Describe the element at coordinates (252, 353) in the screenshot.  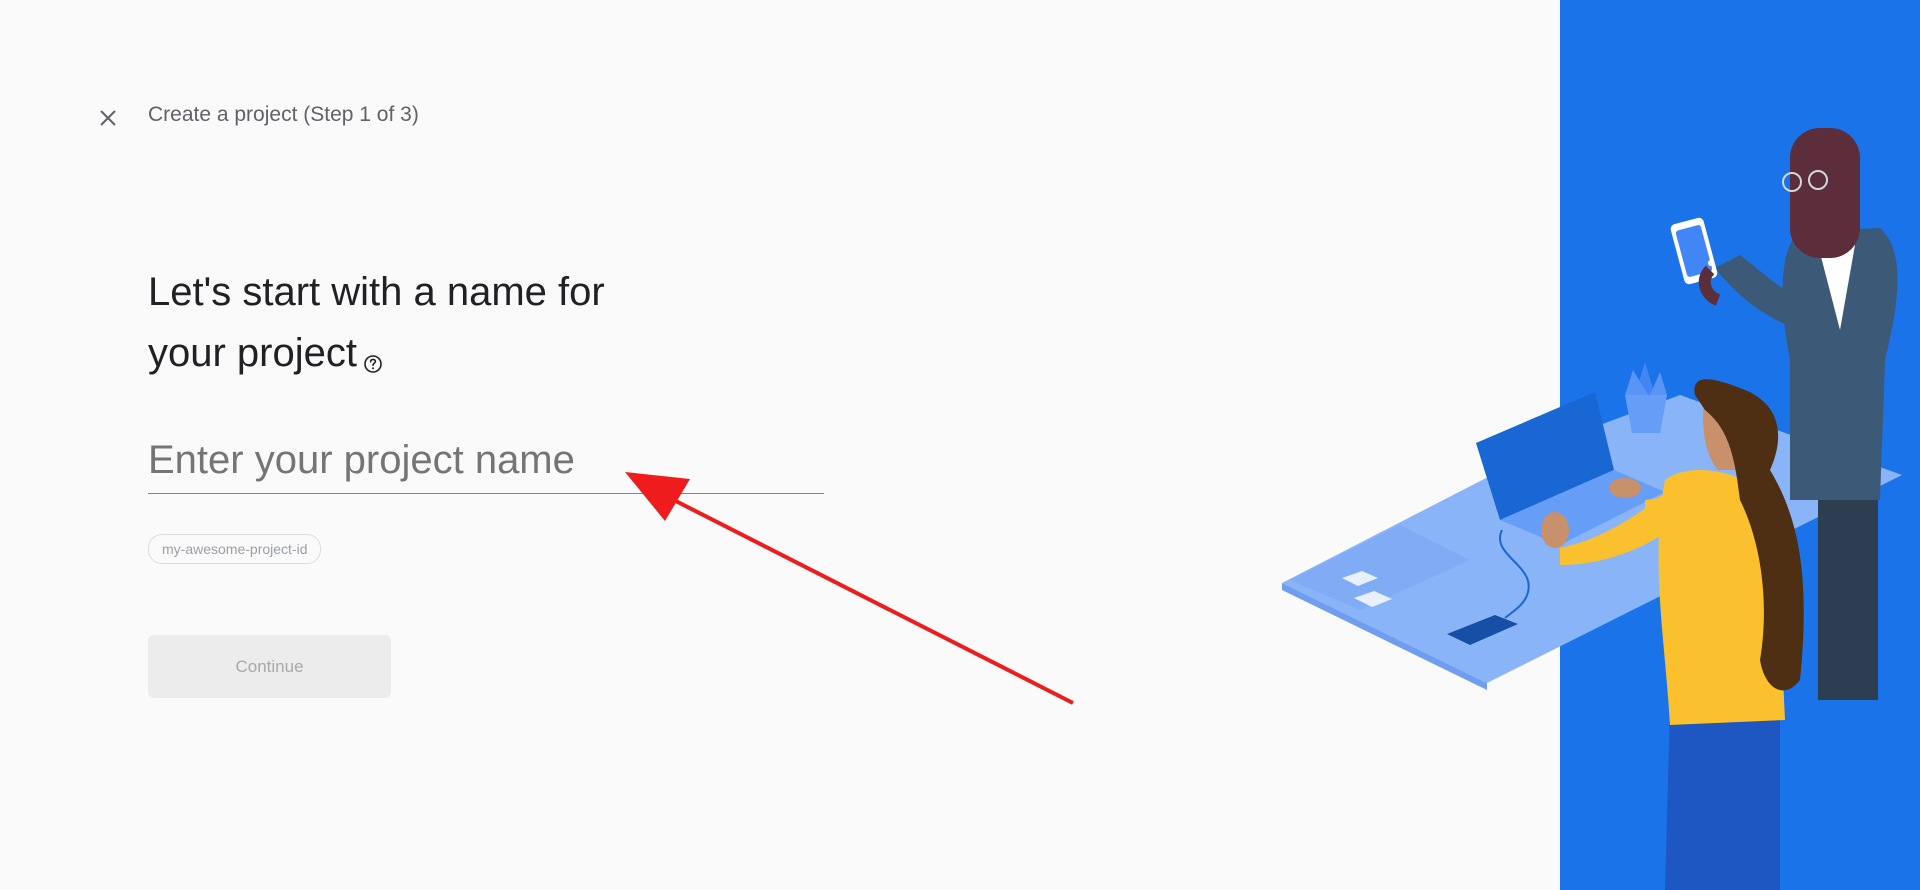
I see `heading-line-2: your project` at that location.